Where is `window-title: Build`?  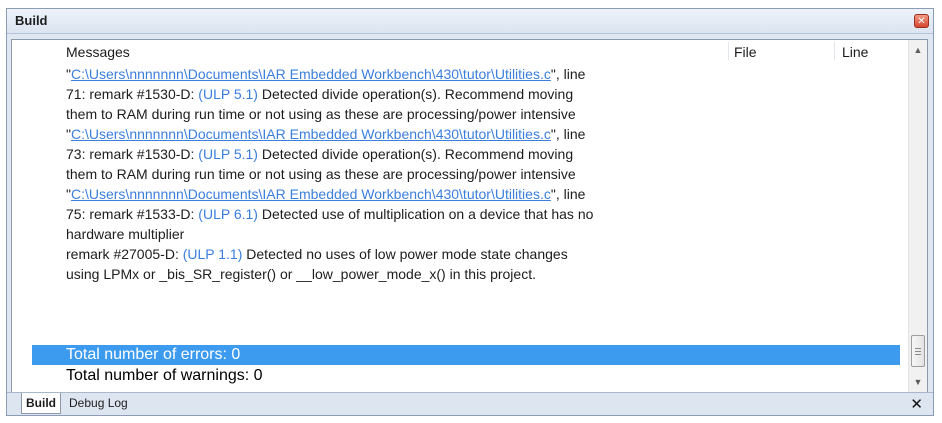 window-title: Build is located at coordinates (31, 20).